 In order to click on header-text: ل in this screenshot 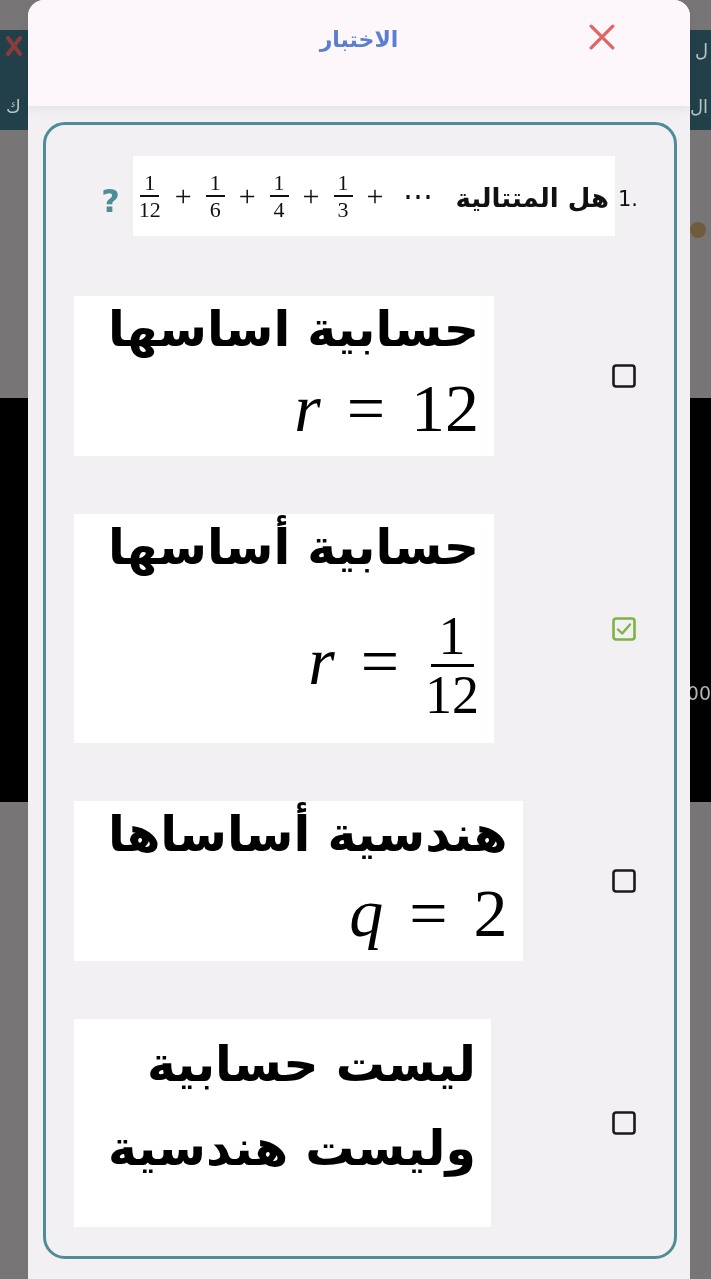, I will do `click(701, 51)`.